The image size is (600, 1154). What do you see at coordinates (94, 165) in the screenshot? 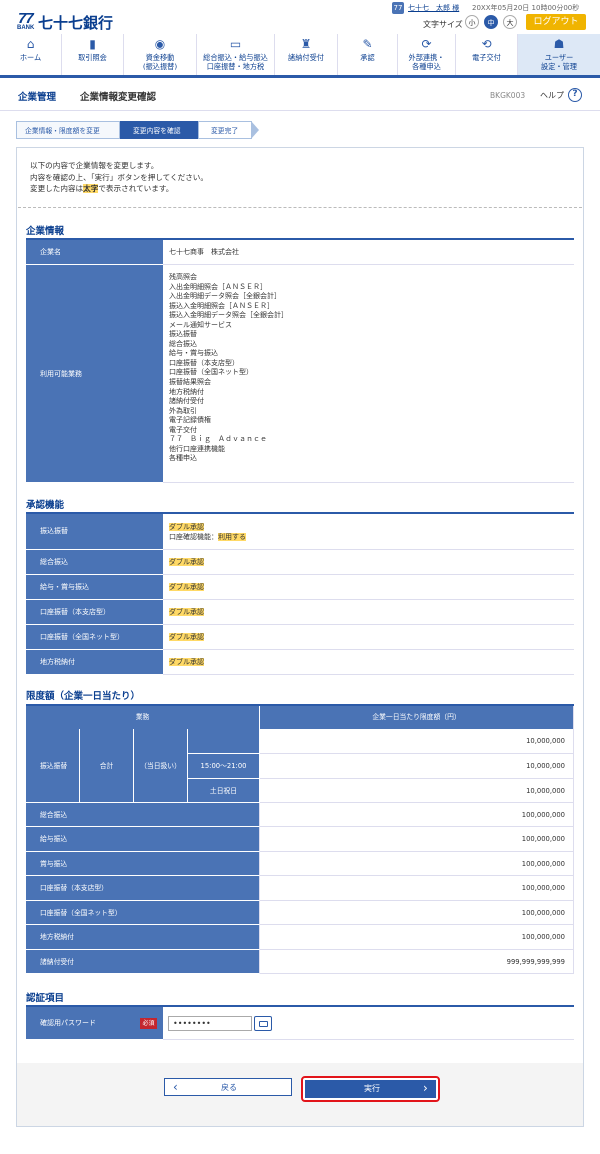
I see `intro-line: 以下の内容で企業情報を変更します。` at bounding box center [94, 165].